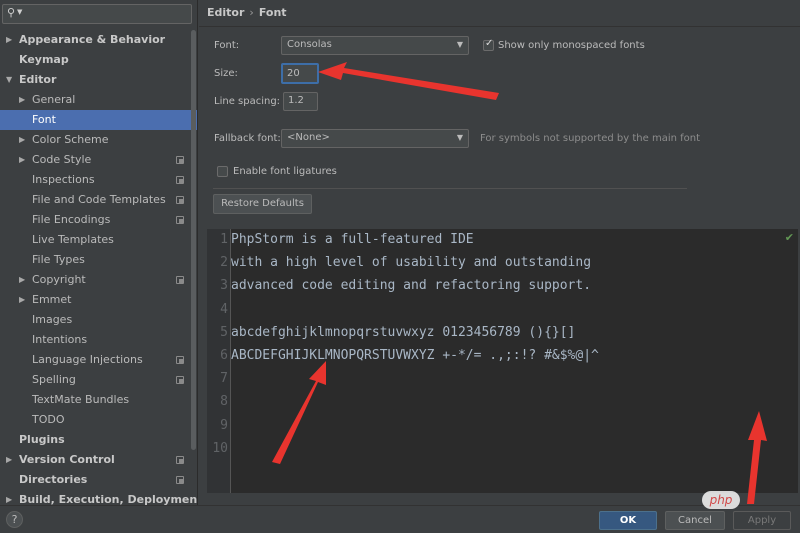 The width and height of the screenshot is (800, 533). I want to click on sidebar-item-label: Color Scheme, so click(70, 139).